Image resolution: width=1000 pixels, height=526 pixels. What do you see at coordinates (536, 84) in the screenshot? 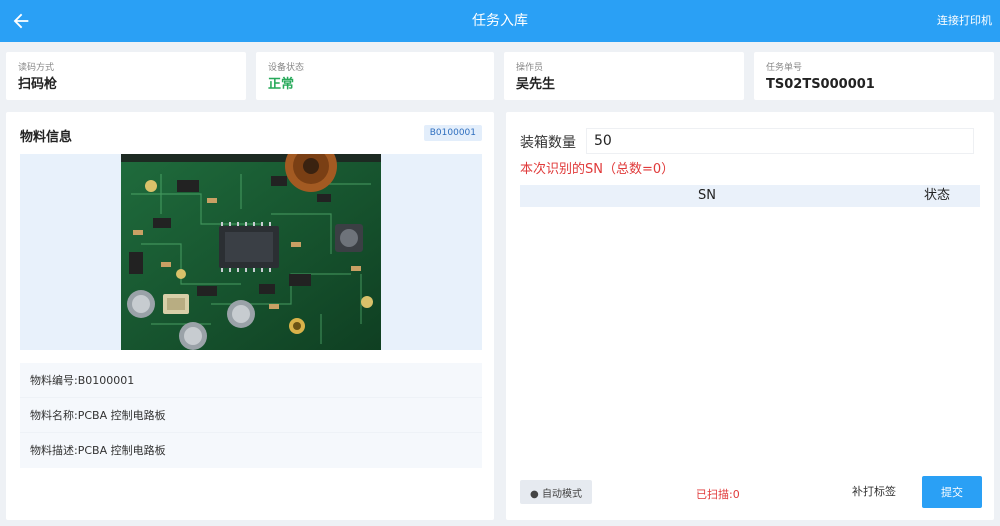
I see `info-value: 吴先生` at bounding box center [536, 84].